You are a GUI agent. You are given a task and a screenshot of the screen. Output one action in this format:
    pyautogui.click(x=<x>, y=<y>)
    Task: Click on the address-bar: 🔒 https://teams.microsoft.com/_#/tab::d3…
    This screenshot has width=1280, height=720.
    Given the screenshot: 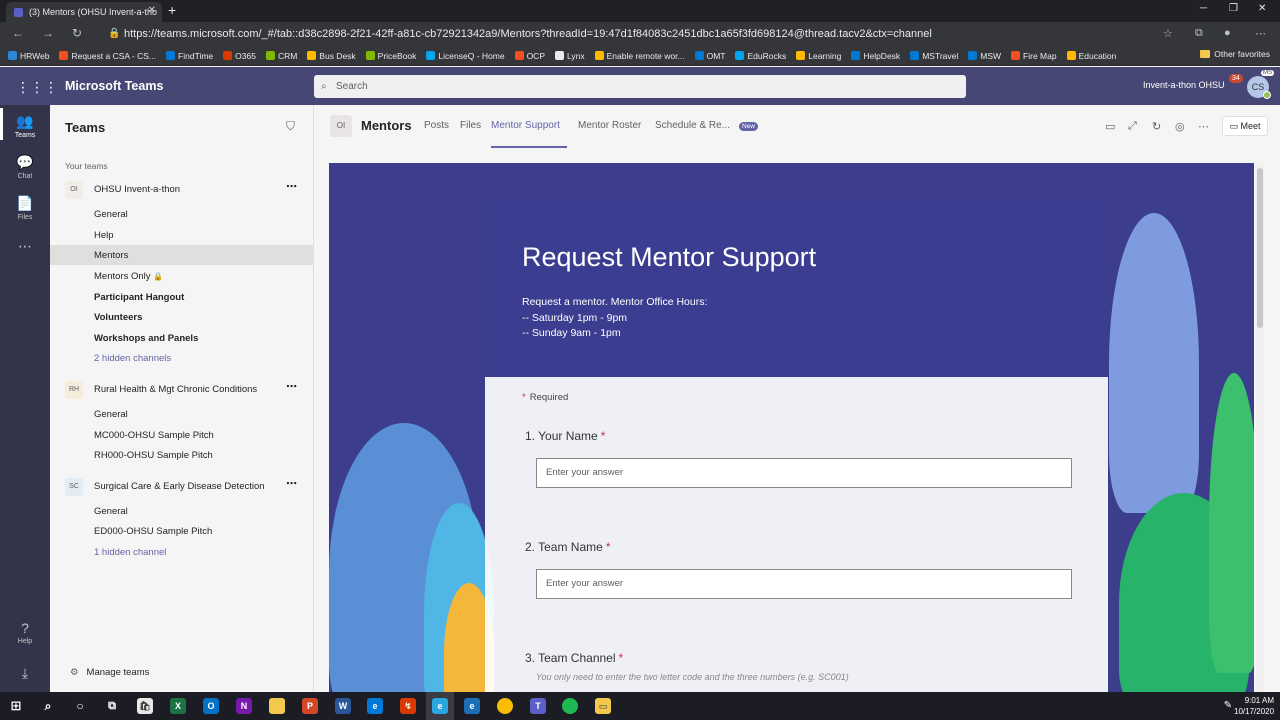 What is the action you would take?
    pyautogui.click(x=643, y=34)
    